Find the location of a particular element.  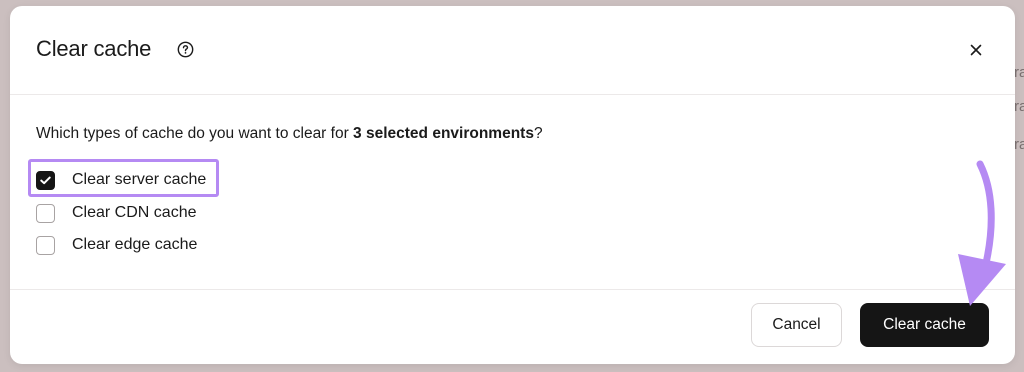

annotation-arrow-icon is located at coordinates (982, 233).